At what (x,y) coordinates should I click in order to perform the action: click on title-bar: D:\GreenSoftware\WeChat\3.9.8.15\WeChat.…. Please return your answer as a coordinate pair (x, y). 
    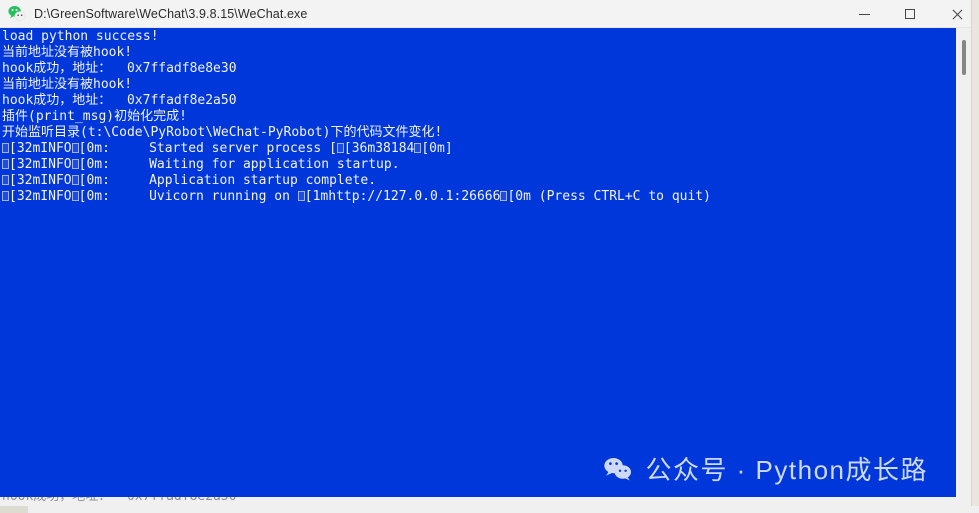
    Looking at the image, I should click on (489, 14).